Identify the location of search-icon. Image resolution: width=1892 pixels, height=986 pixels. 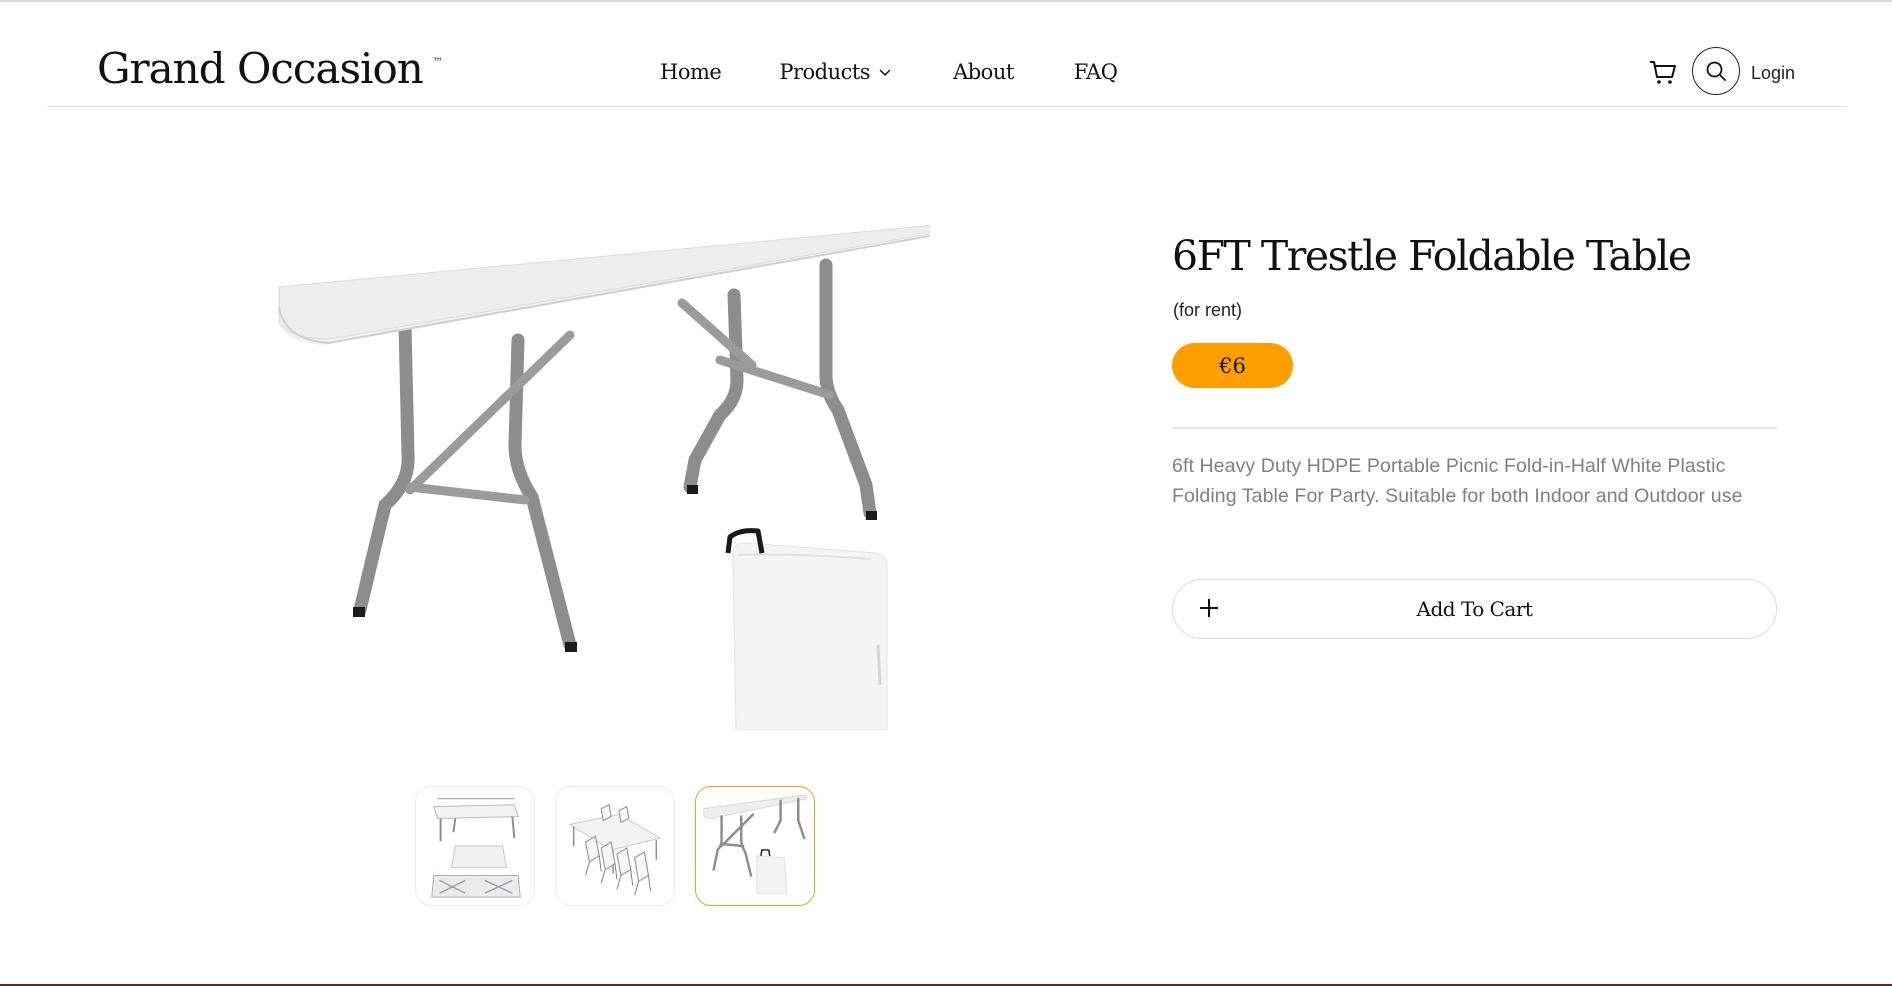
(1716, 71).